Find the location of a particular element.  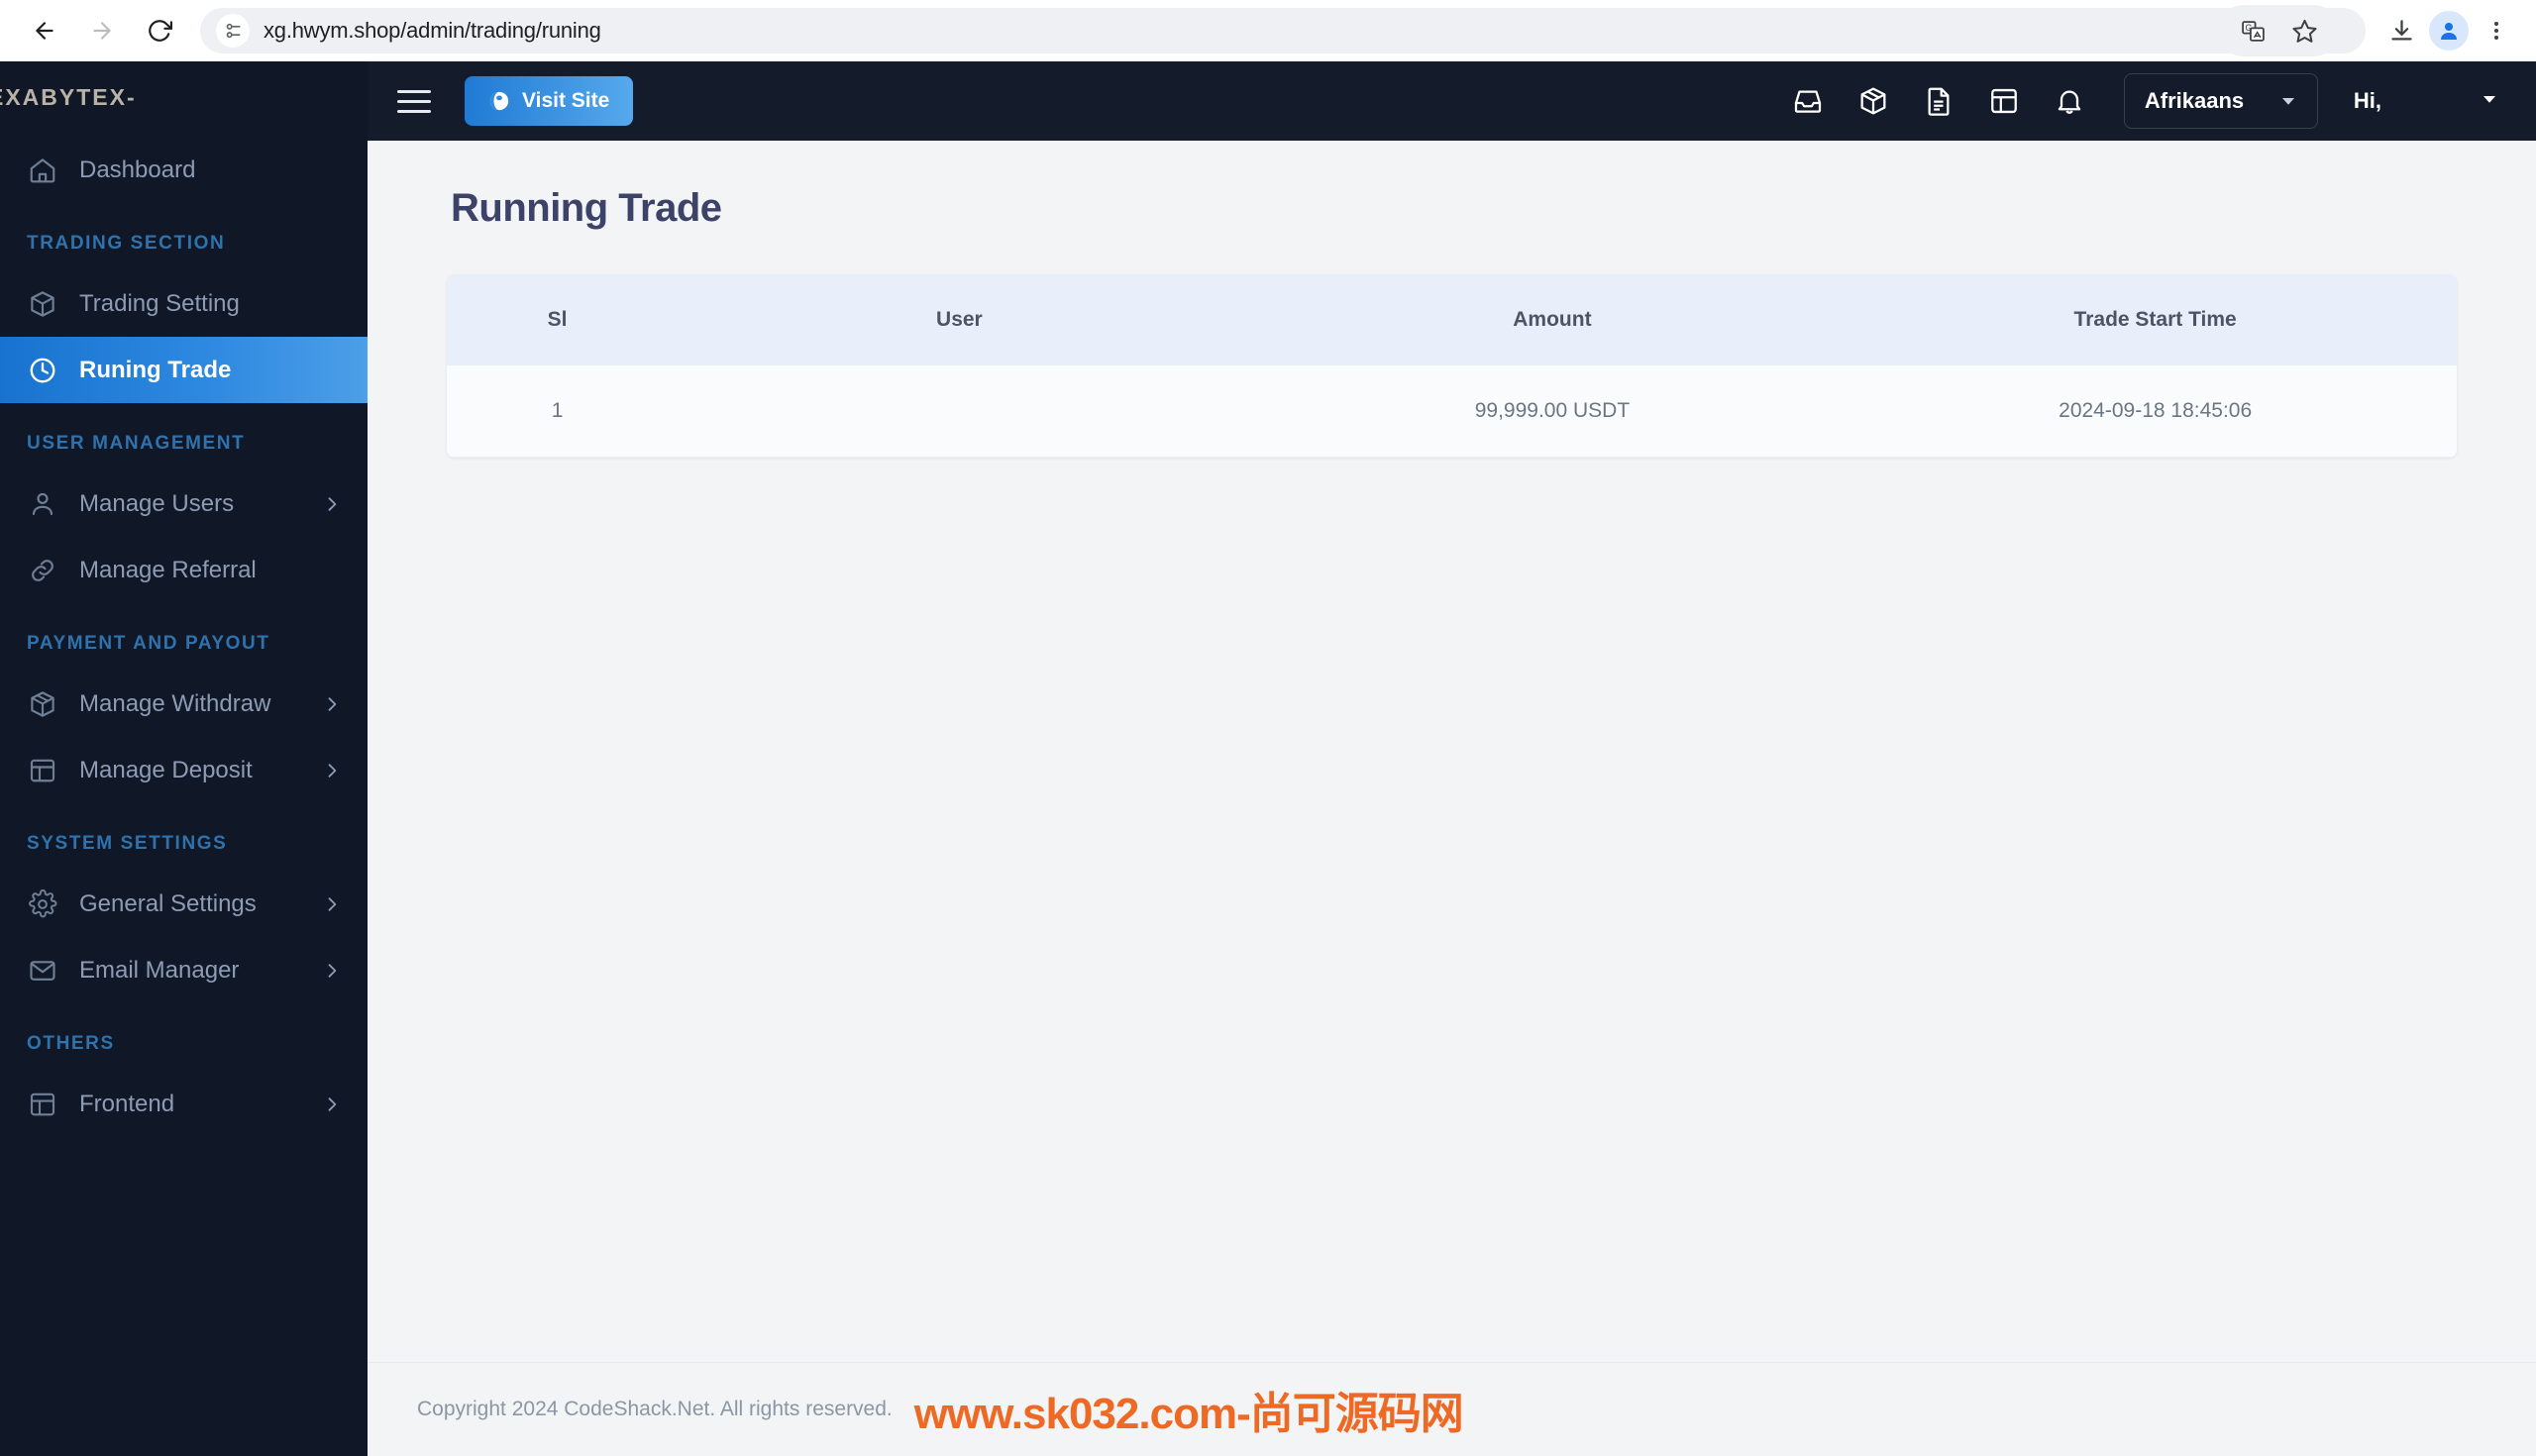

notifications-button is located at coordinates (2069, 101).